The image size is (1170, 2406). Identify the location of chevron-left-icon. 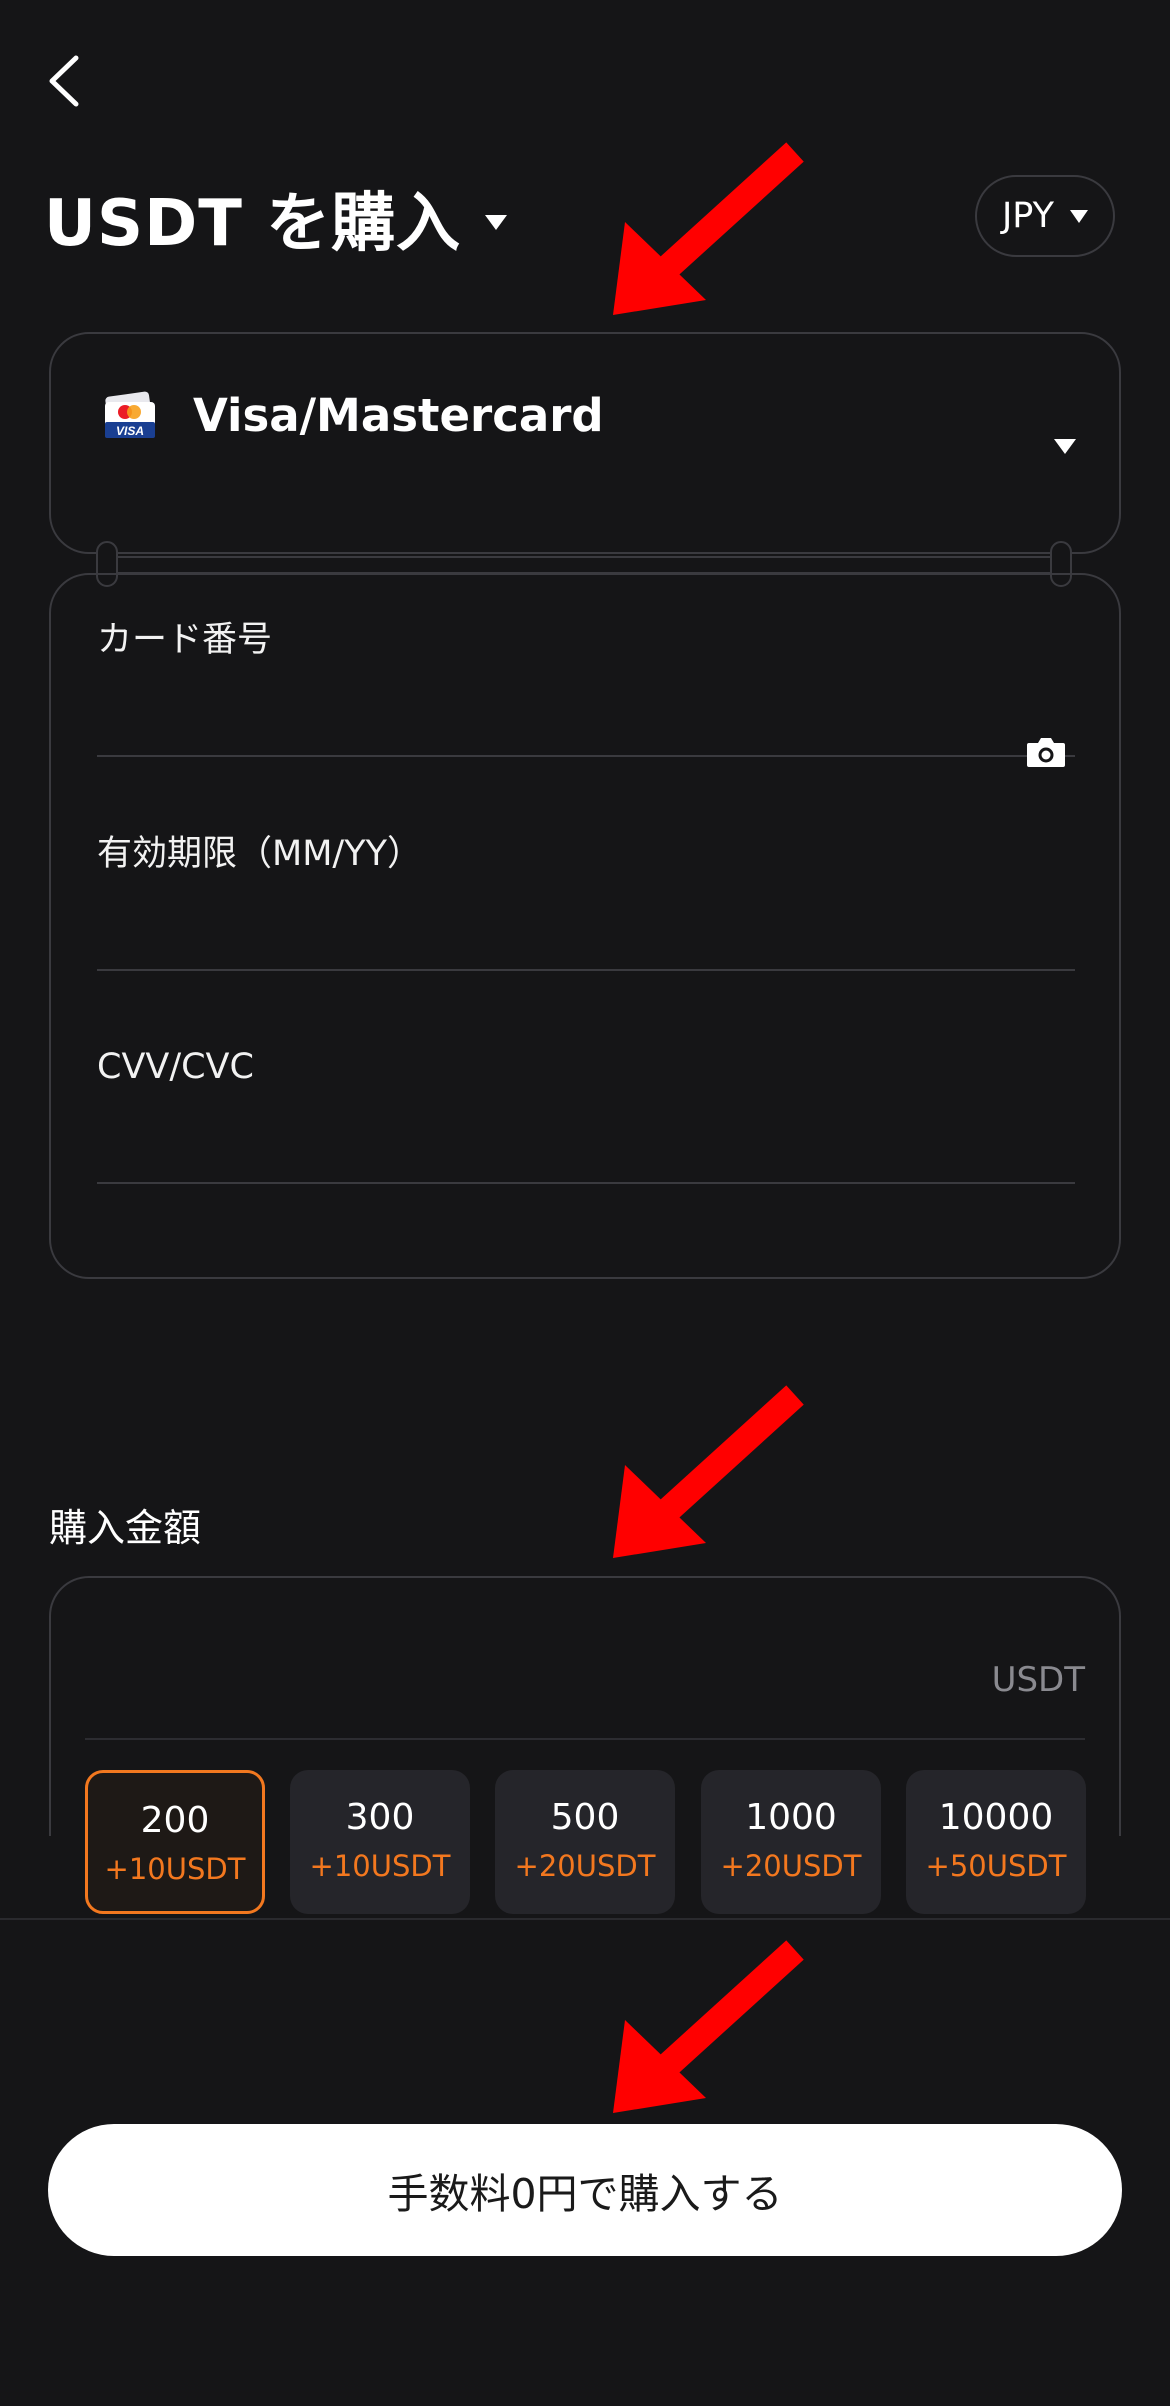
(64, 81).